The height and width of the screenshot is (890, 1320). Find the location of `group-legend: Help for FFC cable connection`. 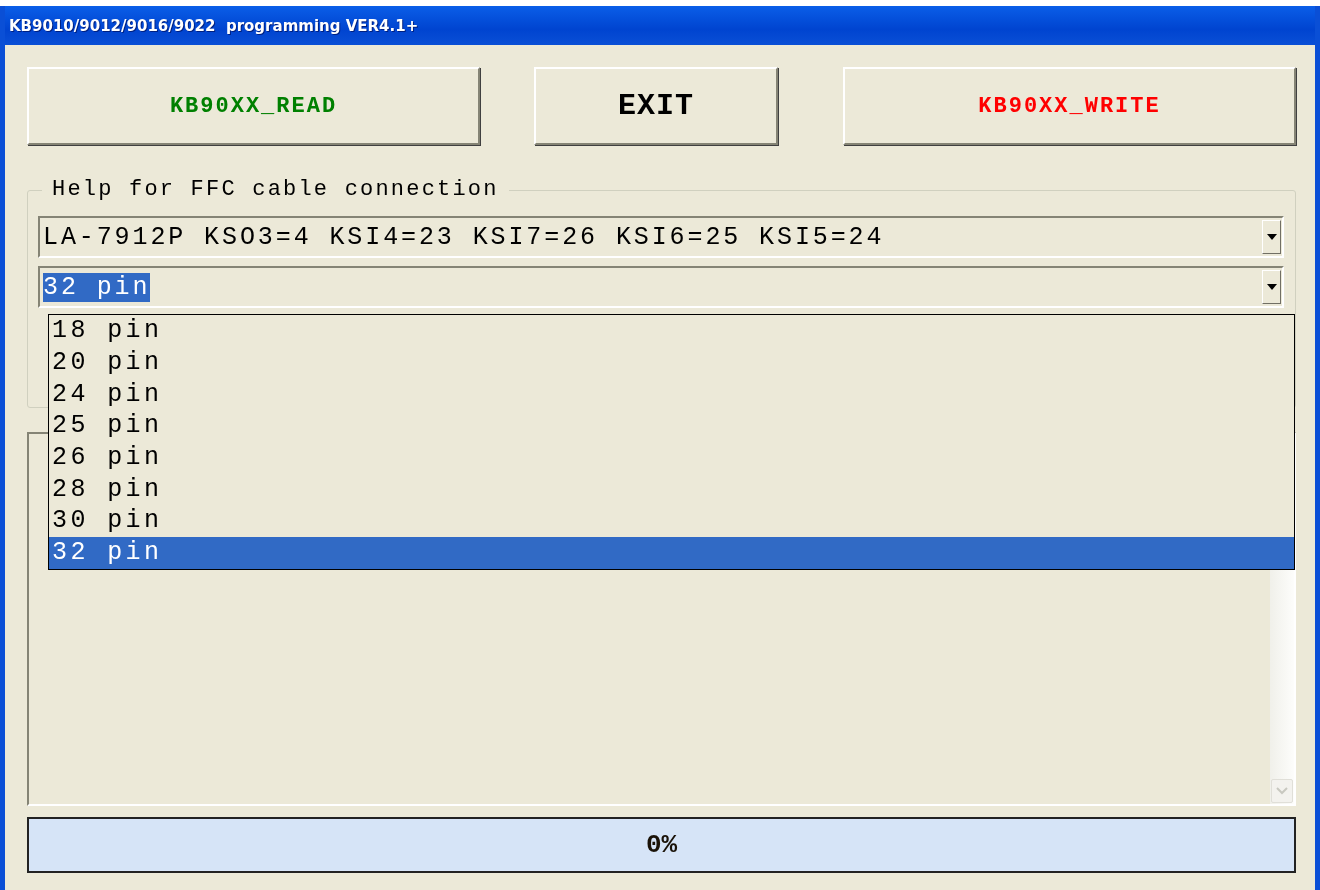

group-legend: Help for FFC cable connection is located at coordinates (275, 189).